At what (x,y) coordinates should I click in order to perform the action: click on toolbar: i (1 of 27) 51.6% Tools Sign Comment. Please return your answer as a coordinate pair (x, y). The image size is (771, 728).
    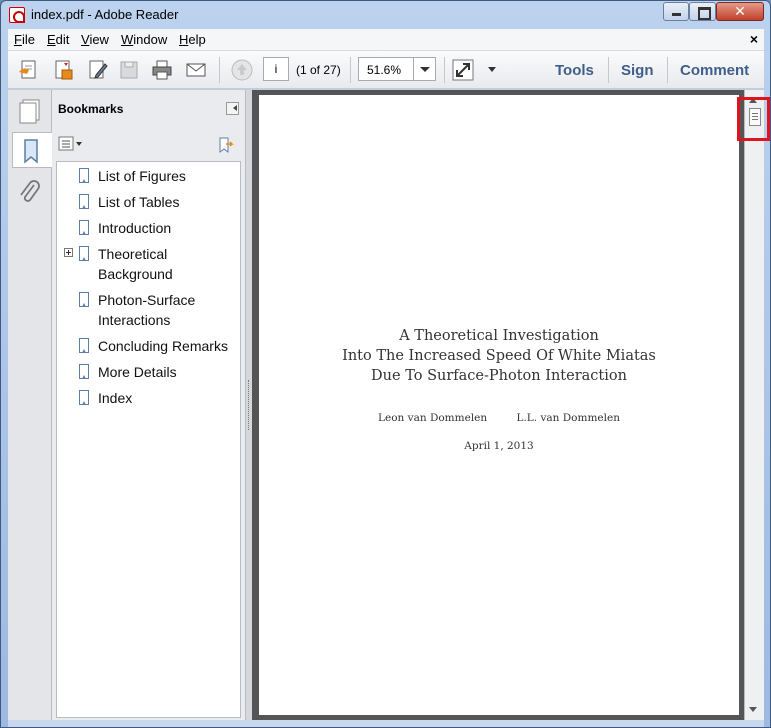
    Looking at the image, I should click on (386, 70).